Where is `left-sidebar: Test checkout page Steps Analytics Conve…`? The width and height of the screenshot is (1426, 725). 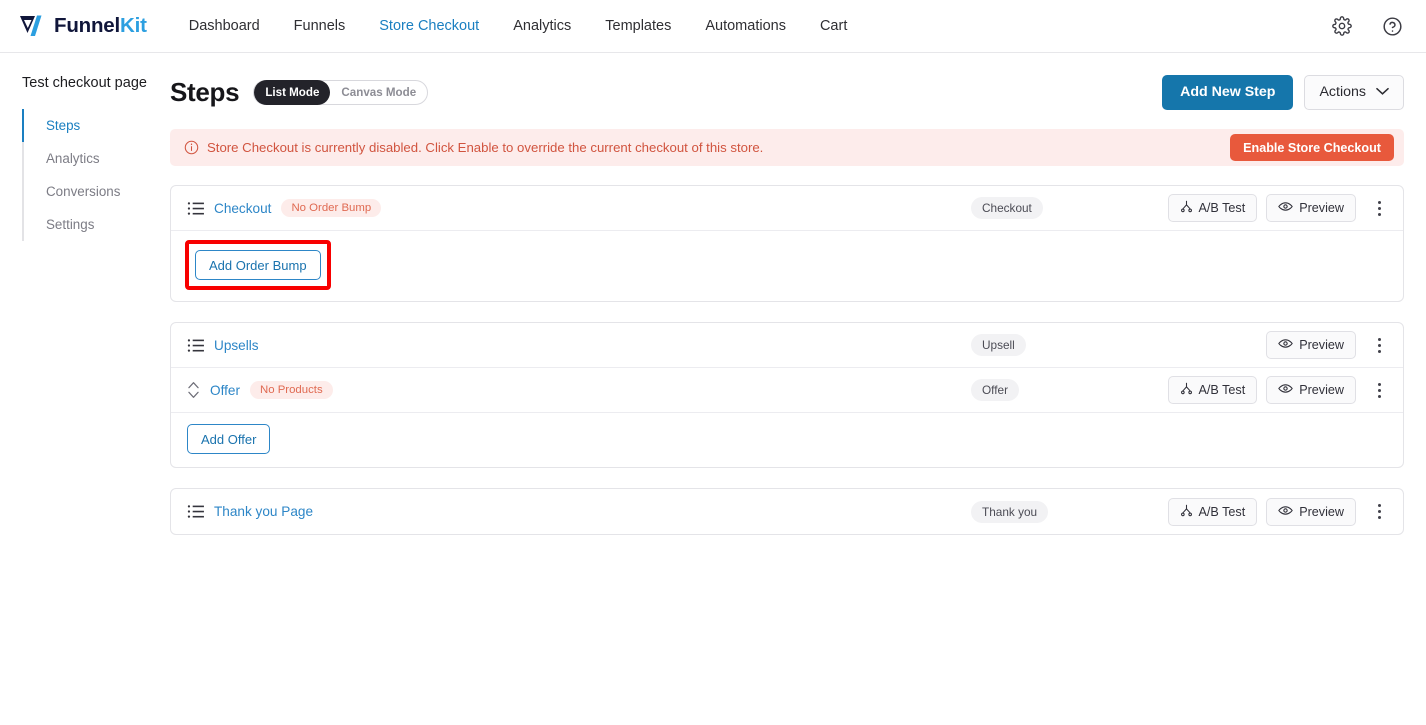
left-sidebar: Test checkout page Steps Analytics Conve… is located at coordinates (84, 389).